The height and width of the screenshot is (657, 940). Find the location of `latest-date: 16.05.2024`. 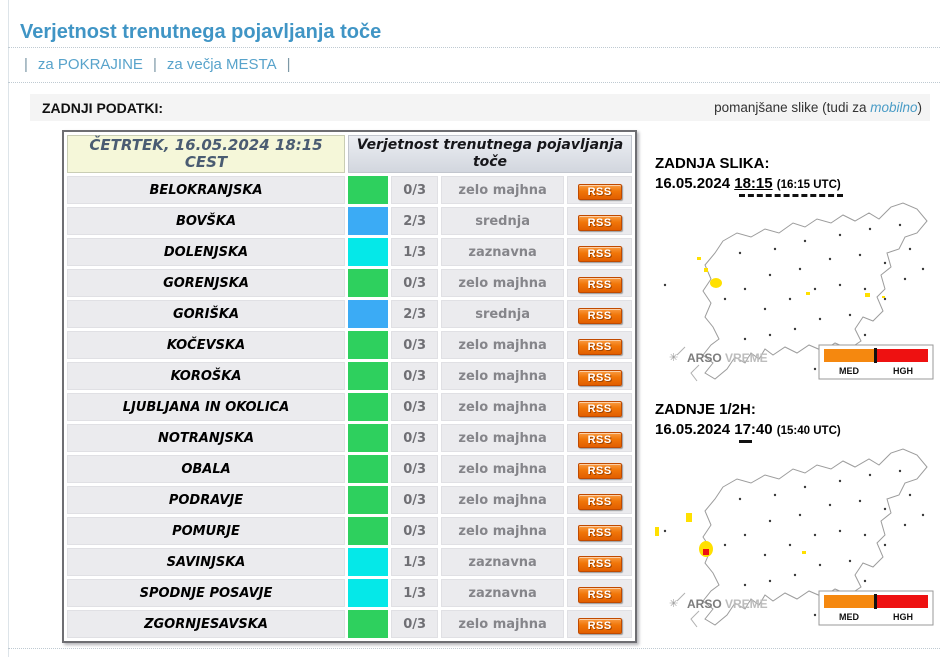

latest-date: 16.05.2024 is located at coordinates (693, 183).